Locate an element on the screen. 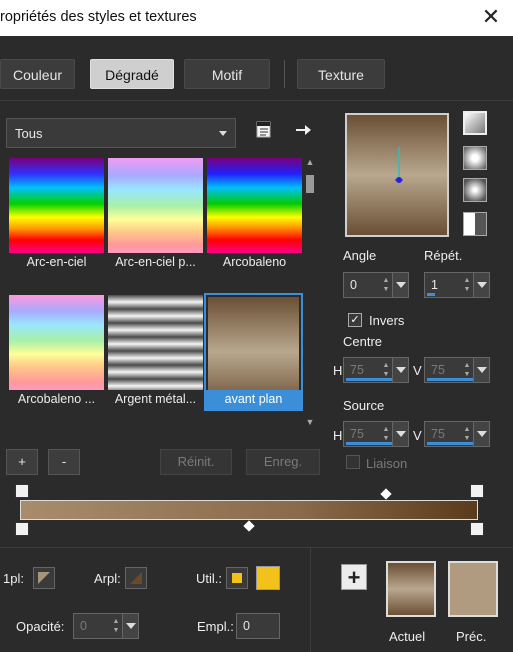 The width and height of the screenshot is (513, 652). sunburst-style-icon is located at coordinates (475, 224).